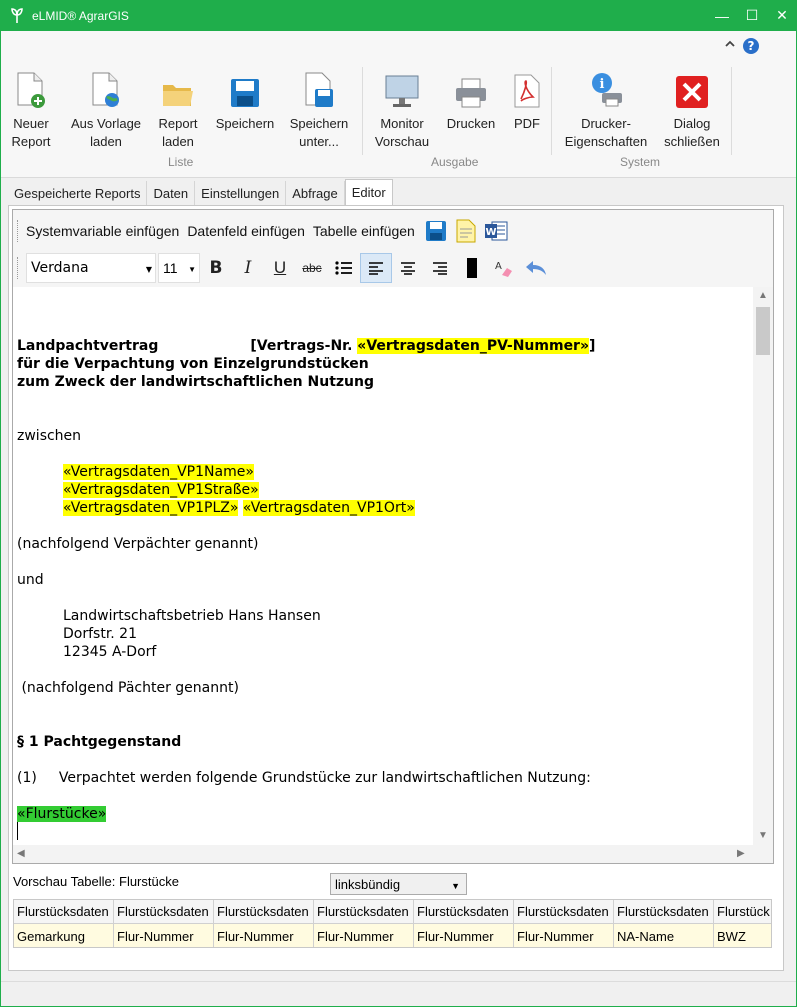 This screenshot has height=1007, width=797. Describe the element at coordinates (722, 15) in the screenshot. I see `minimize-button: —` at that location.